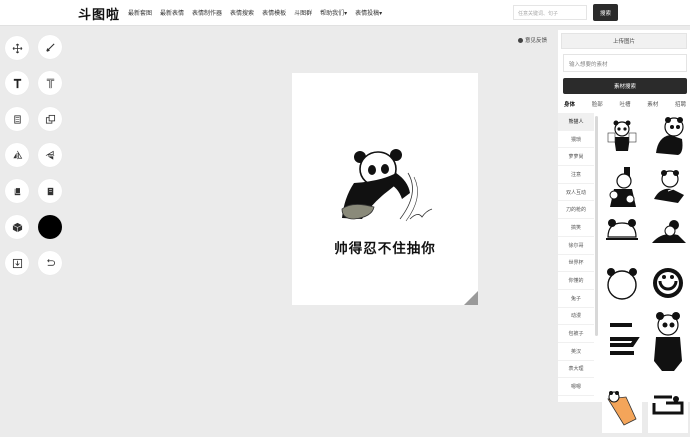 This screenshot has height=437, width=690. I want to click on nav-latest-sets: 最新套图, so click(140, 12).